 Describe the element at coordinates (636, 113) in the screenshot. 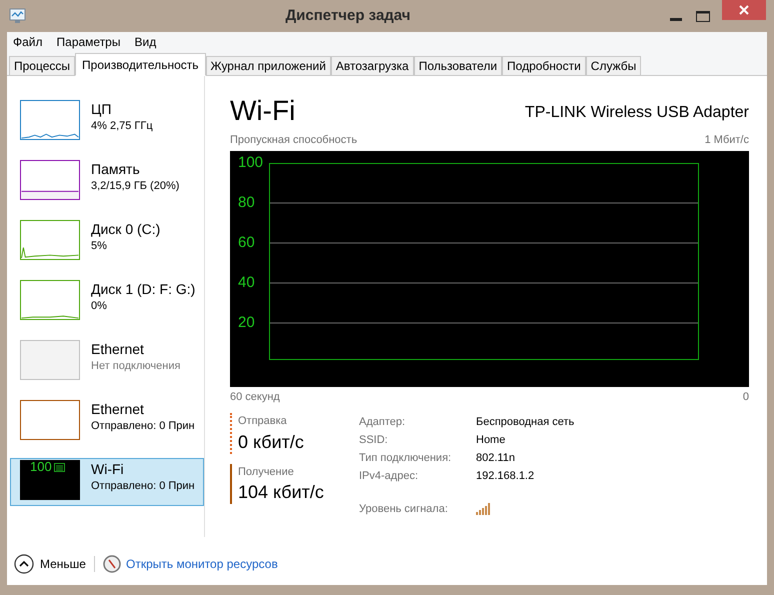

I see `adapter-name: TP-LINK Wireless USB Adapter` at that location.